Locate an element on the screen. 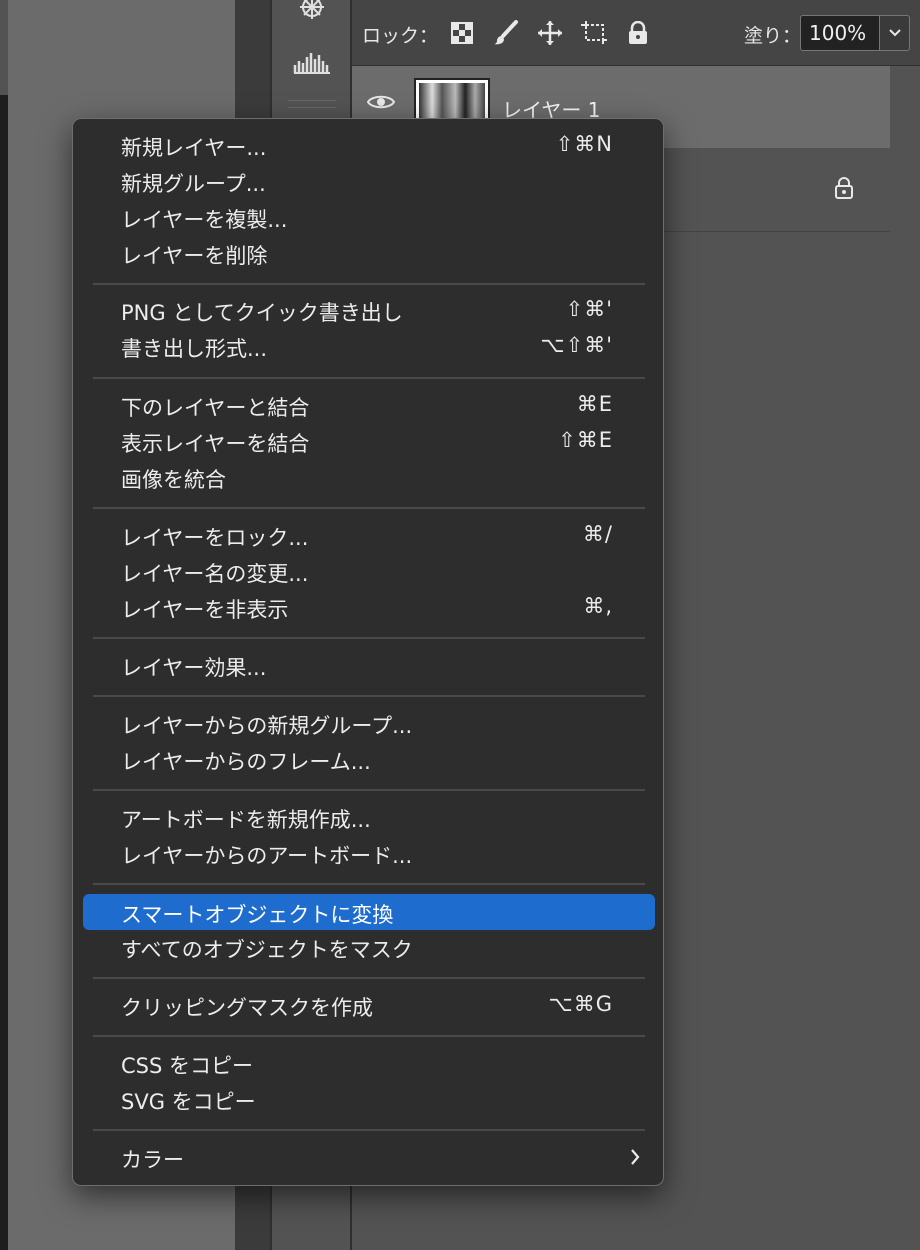 This screenshot has width=920, height=1250. menu-item-color: カラー is located at coordinates (369, 1157).